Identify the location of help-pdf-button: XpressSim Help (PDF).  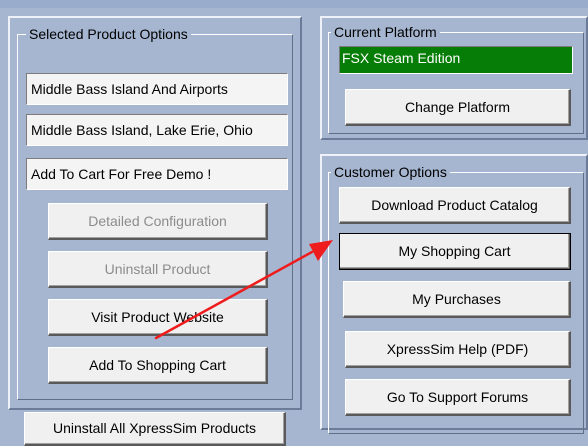
(458, 349).